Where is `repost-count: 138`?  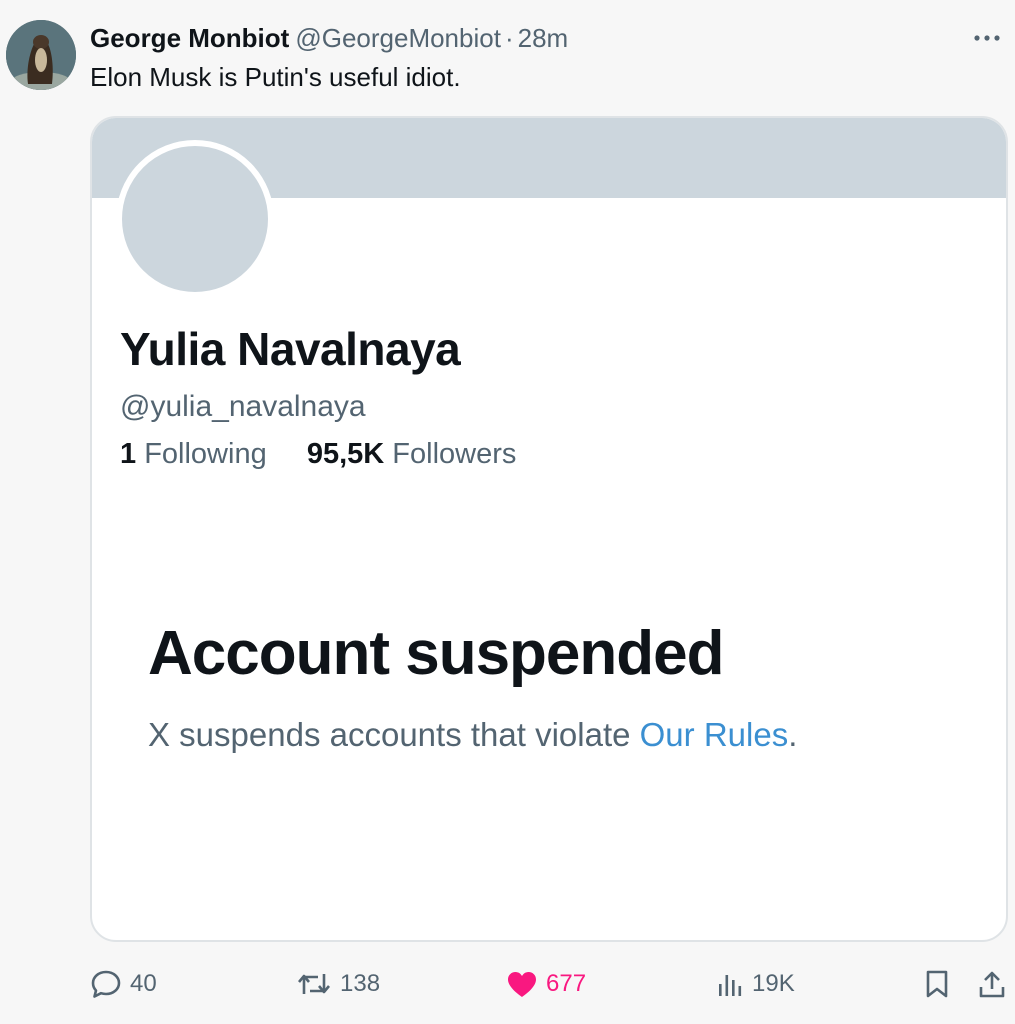
repost-count: 138 is located at coordinates (360, 983).